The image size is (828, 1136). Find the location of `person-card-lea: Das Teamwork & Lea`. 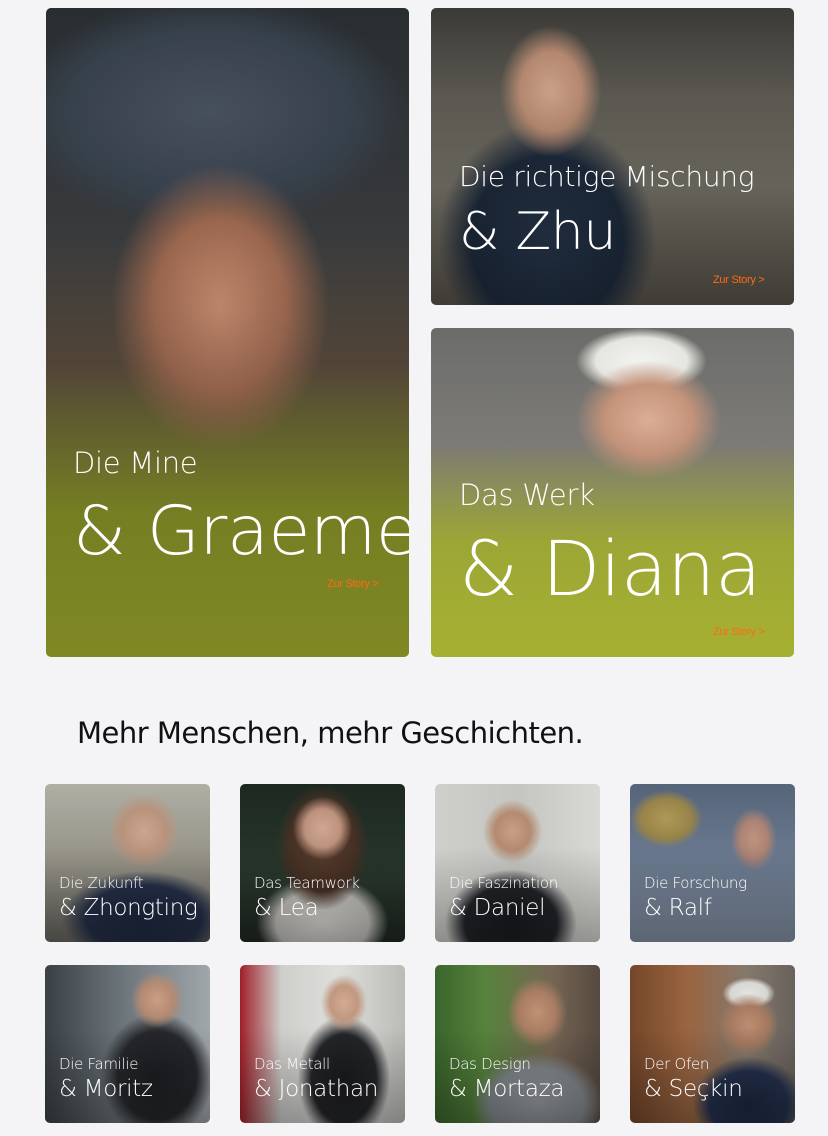

person-card-lea: Das Teamwork & Lea is located at coordinates (322, 863).